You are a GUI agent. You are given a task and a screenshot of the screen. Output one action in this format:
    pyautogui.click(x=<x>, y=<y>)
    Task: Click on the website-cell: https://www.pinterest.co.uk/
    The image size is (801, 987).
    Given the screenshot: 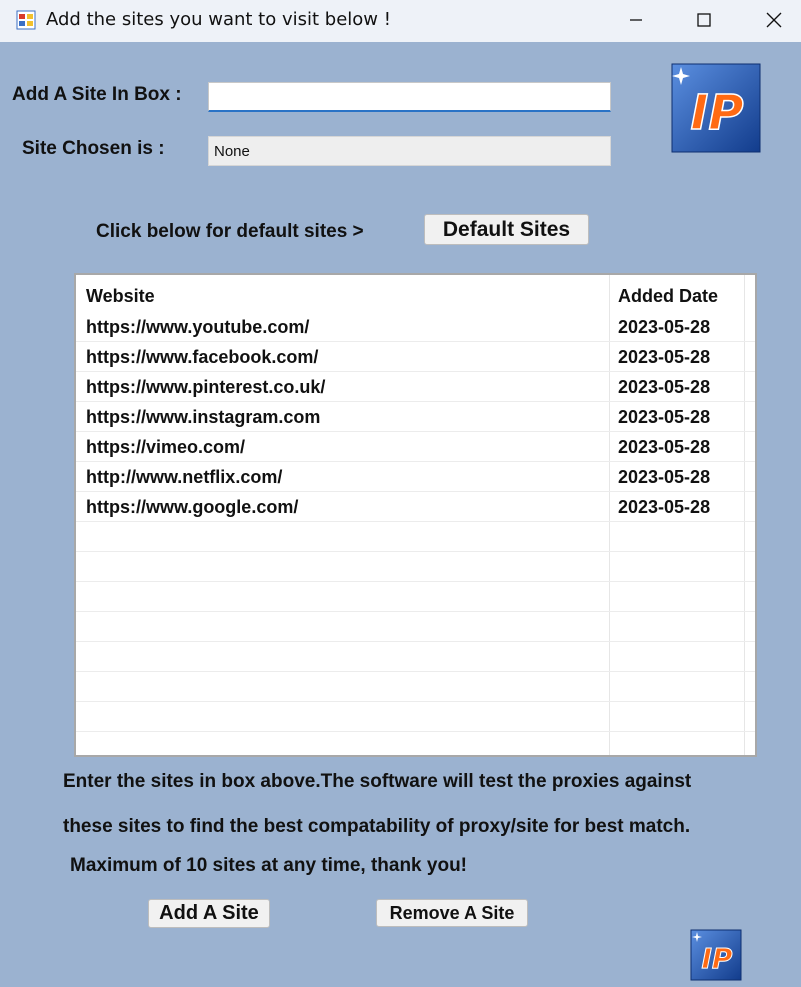 What is the action you would take?
    pyautogui.click(x=206, y=387)
    